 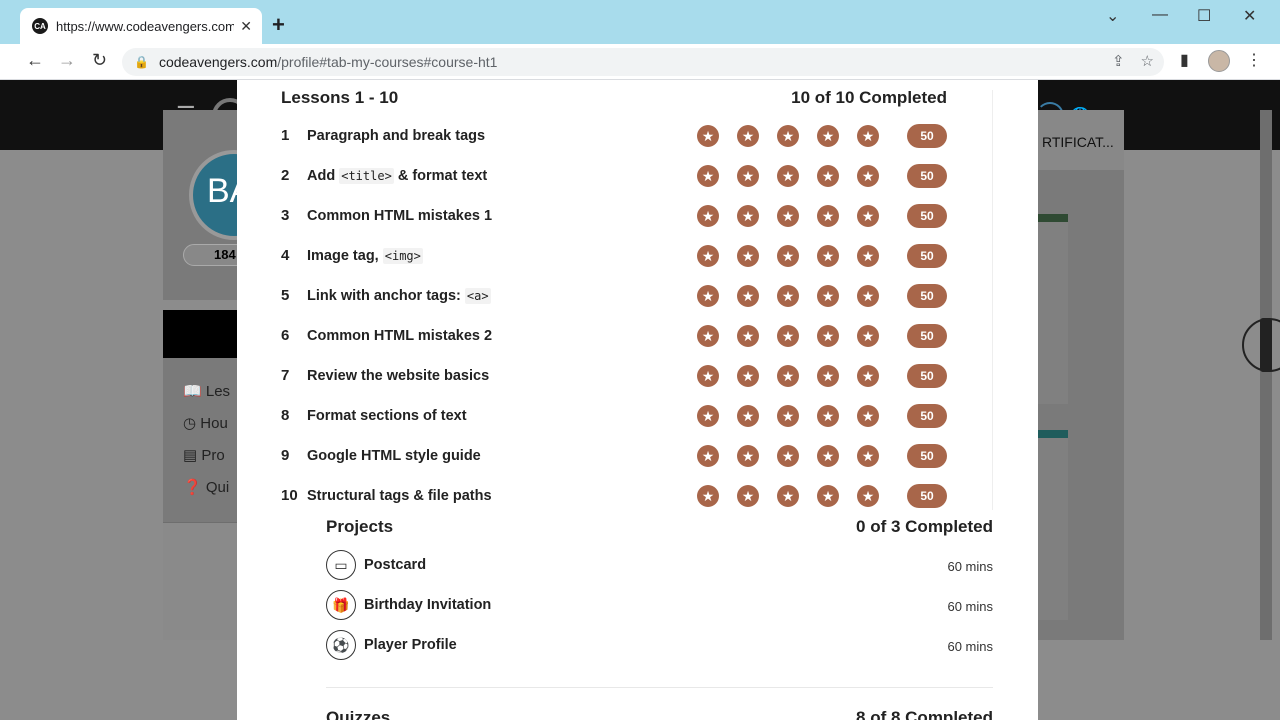 What do you see at coordinates (221, 205) in the screenshot?
I see `profile-card: BA 184` at bounding box center [221, 205].